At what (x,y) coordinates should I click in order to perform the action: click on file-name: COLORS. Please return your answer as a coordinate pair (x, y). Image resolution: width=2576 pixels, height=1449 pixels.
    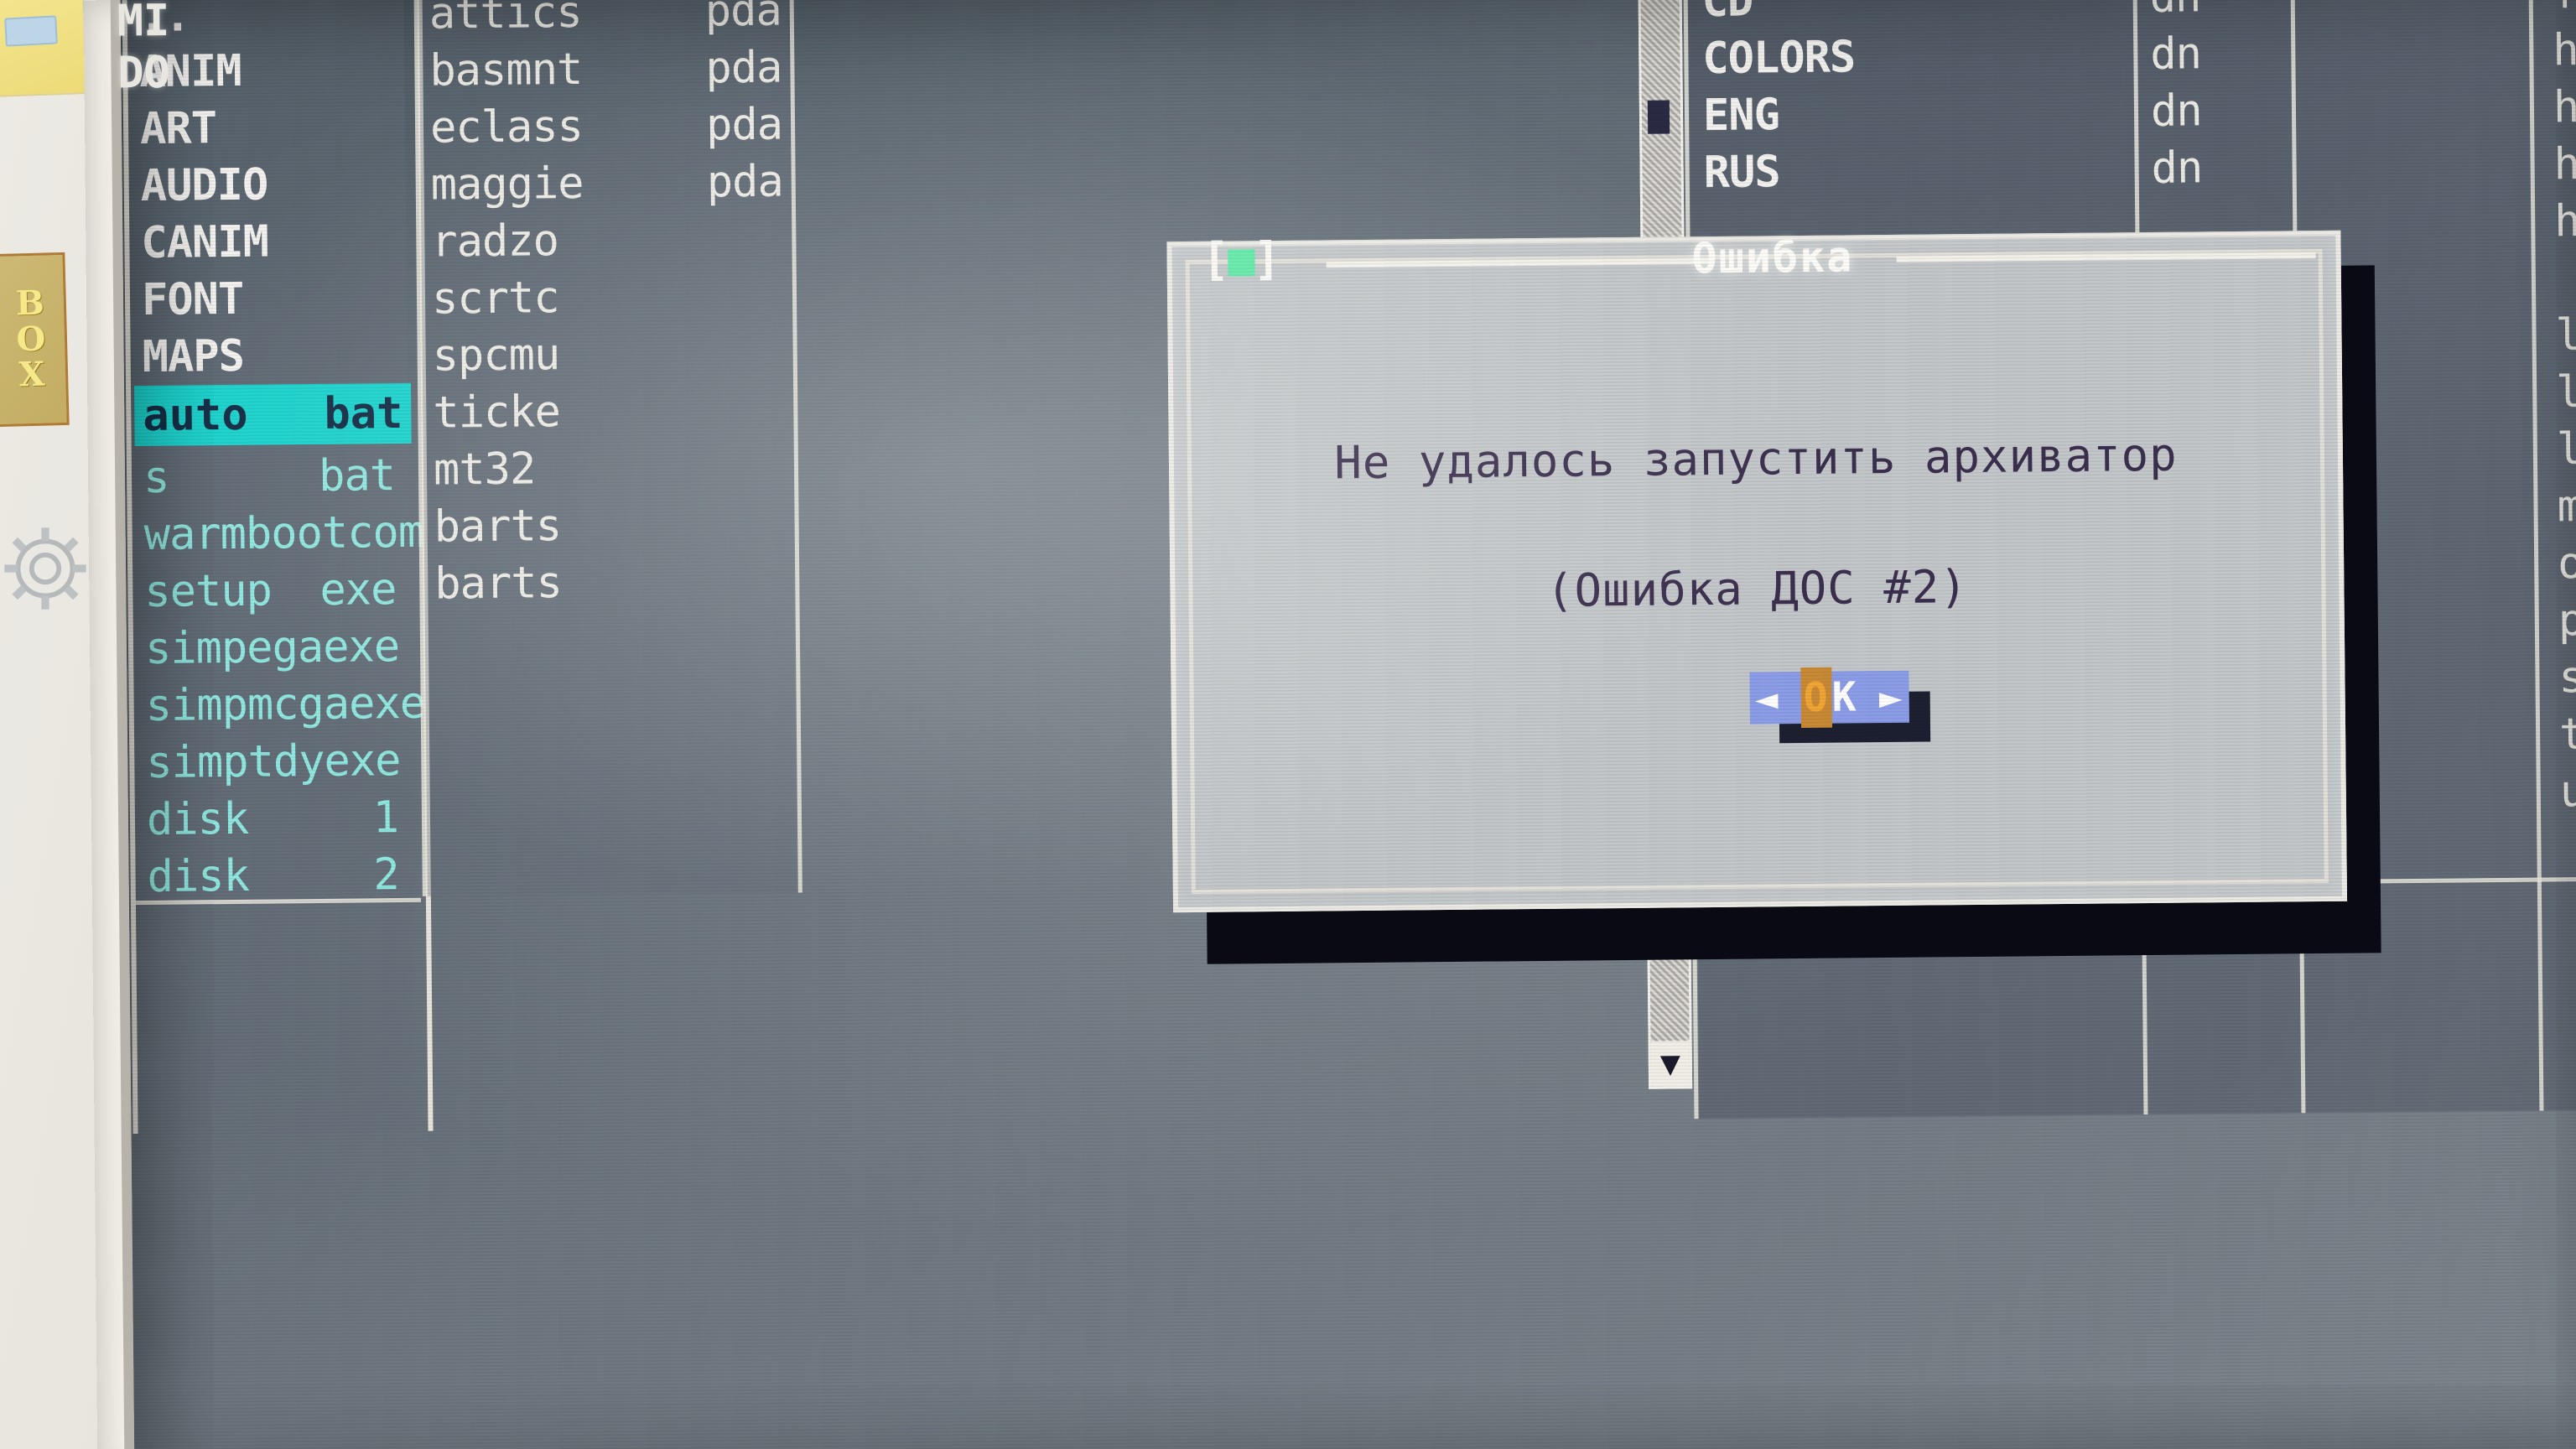
    Looking at the image, I should click on (1779, 59).